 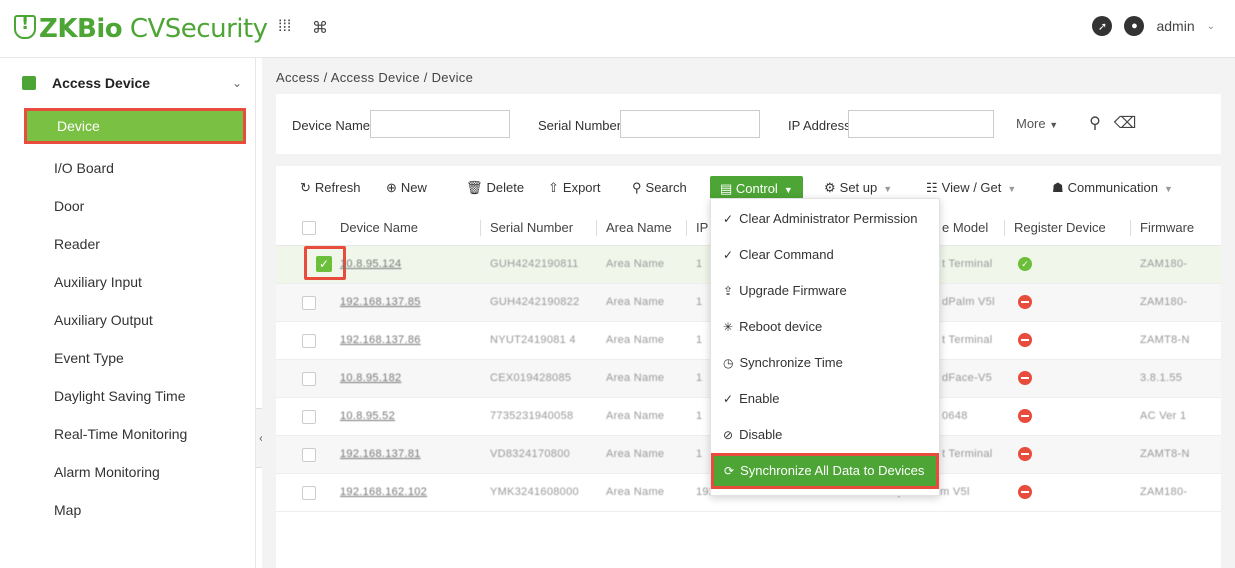 What do you see at coordinates (1165, 340) in the screenshot?
I see `firmware-cell: ZAMT8-N` at bounding box center [1165, 340].